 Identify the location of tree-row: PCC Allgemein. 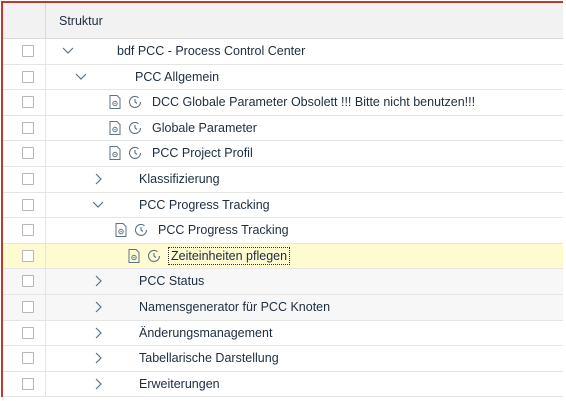
(283, 77).